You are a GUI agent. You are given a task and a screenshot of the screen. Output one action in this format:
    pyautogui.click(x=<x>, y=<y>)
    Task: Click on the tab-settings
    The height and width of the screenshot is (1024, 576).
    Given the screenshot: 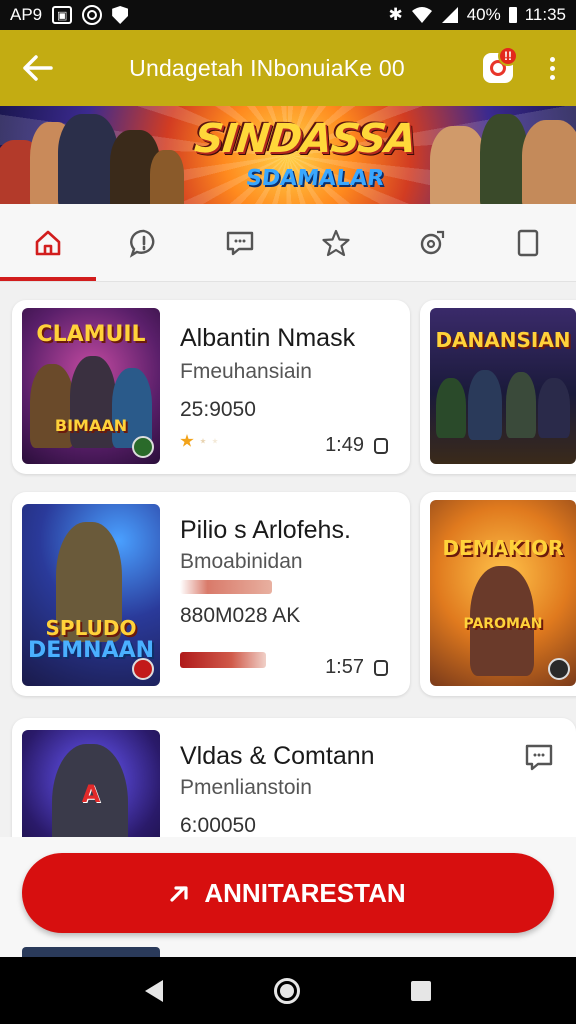 What is the action you would take?
    pyautogui.click(x=432, y=242)
    